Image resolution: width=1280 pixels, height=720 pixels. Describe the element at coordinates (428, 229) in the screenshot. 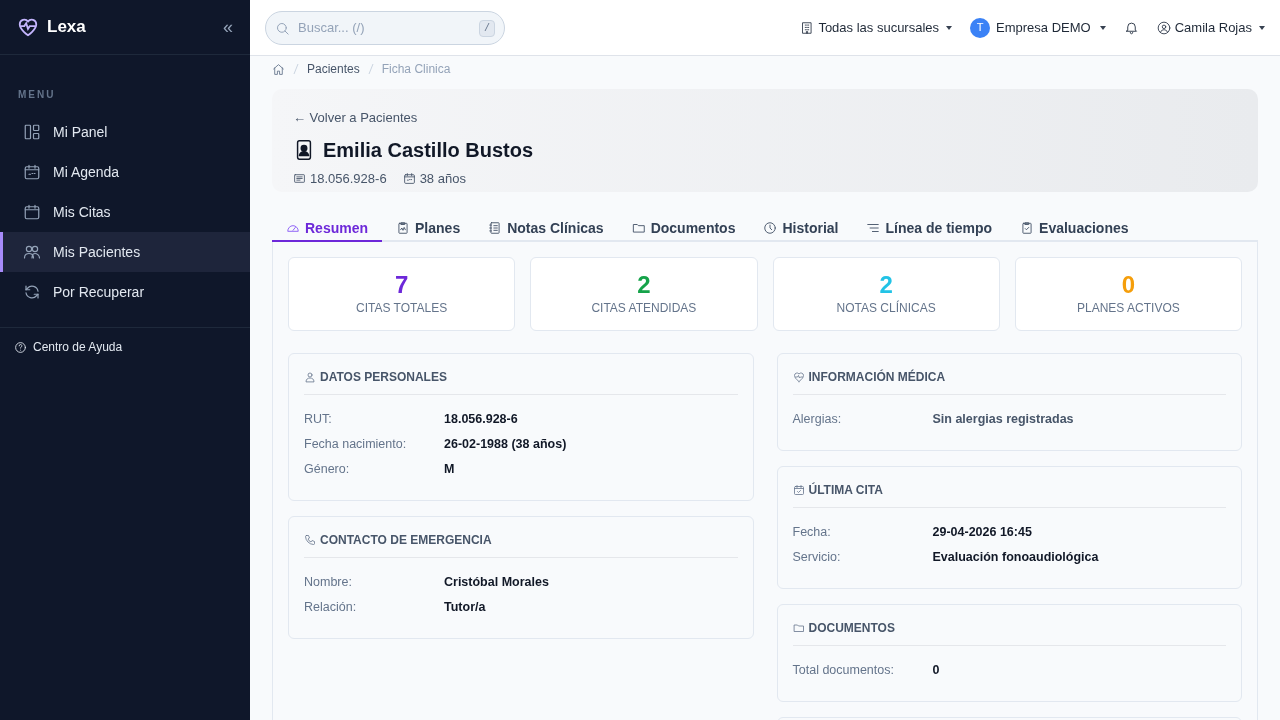

I see `tab: Planes` at that location.